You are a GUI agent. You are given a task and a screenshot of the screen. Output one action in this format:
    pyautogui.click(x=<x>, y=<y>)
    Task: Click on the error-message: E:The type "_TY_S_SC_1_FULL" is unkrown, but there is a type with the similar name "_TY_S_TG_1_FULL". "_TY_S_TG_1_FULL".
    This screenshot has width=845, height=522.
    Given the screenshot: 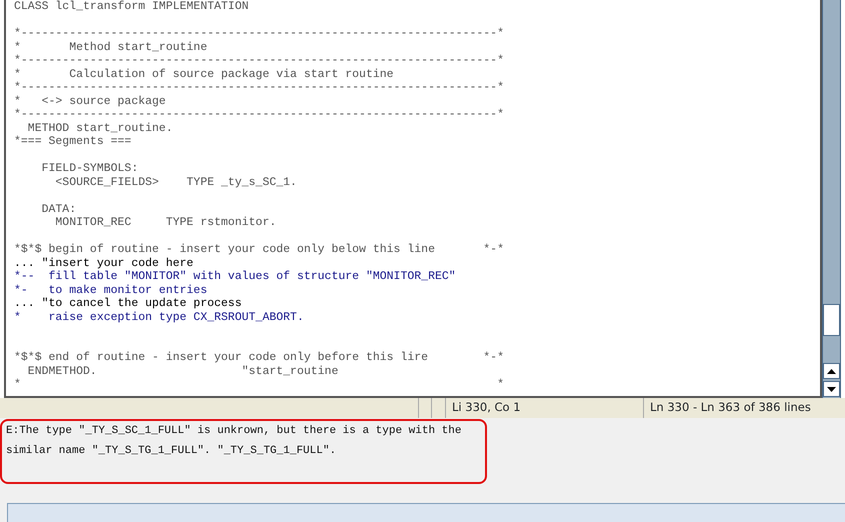 What is the action you would take?
    pyautogui.click(x=233, y=441)
    